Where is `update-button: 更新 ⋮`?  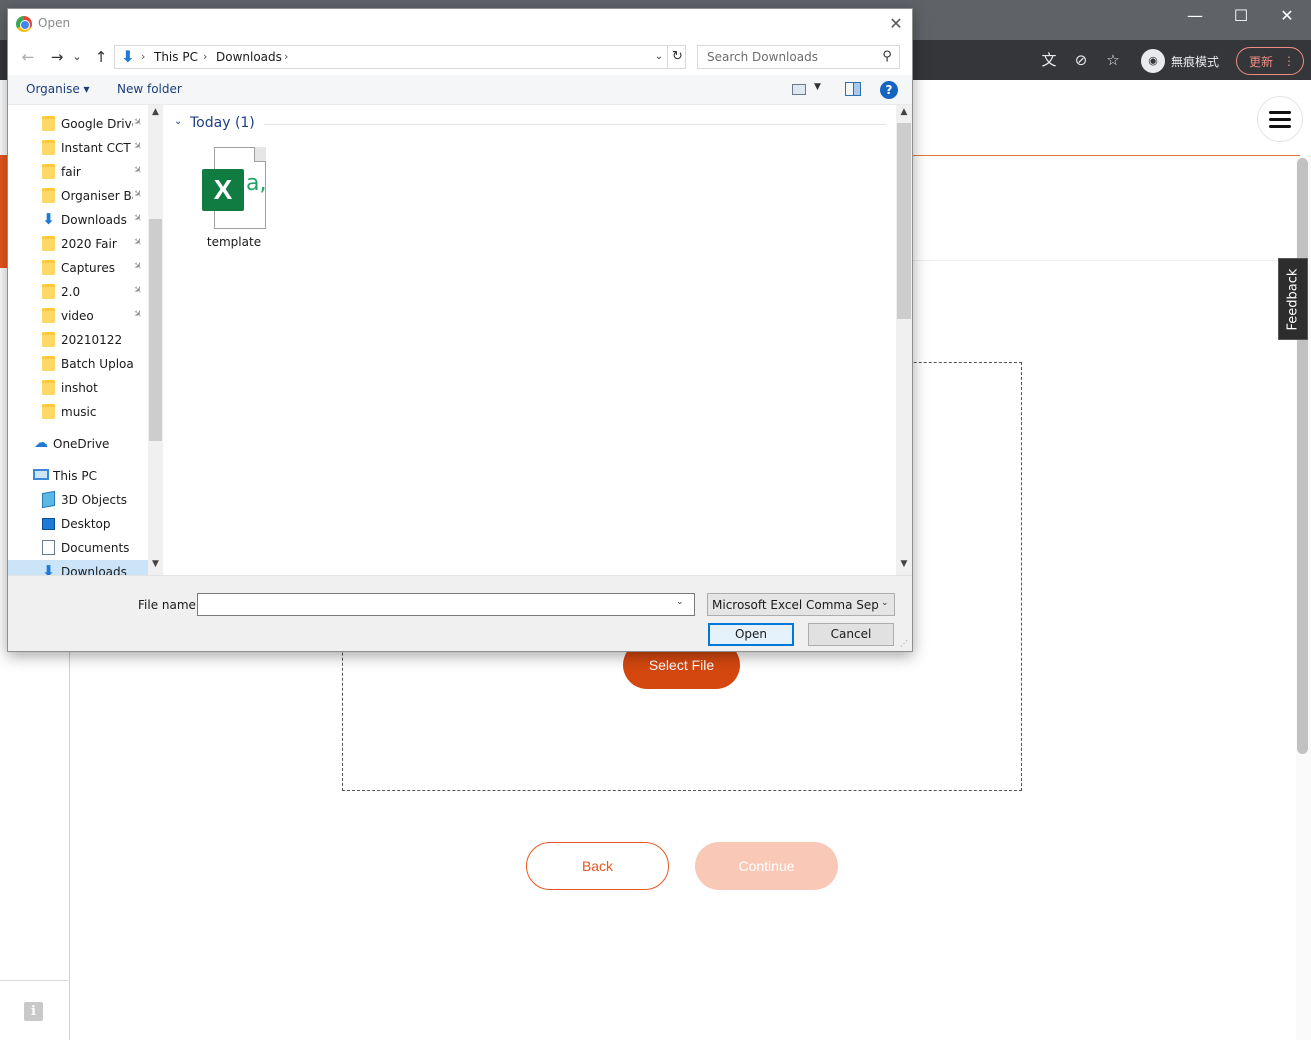
update-button: 更新 ⋮ is located at coordinates (1270, 61).